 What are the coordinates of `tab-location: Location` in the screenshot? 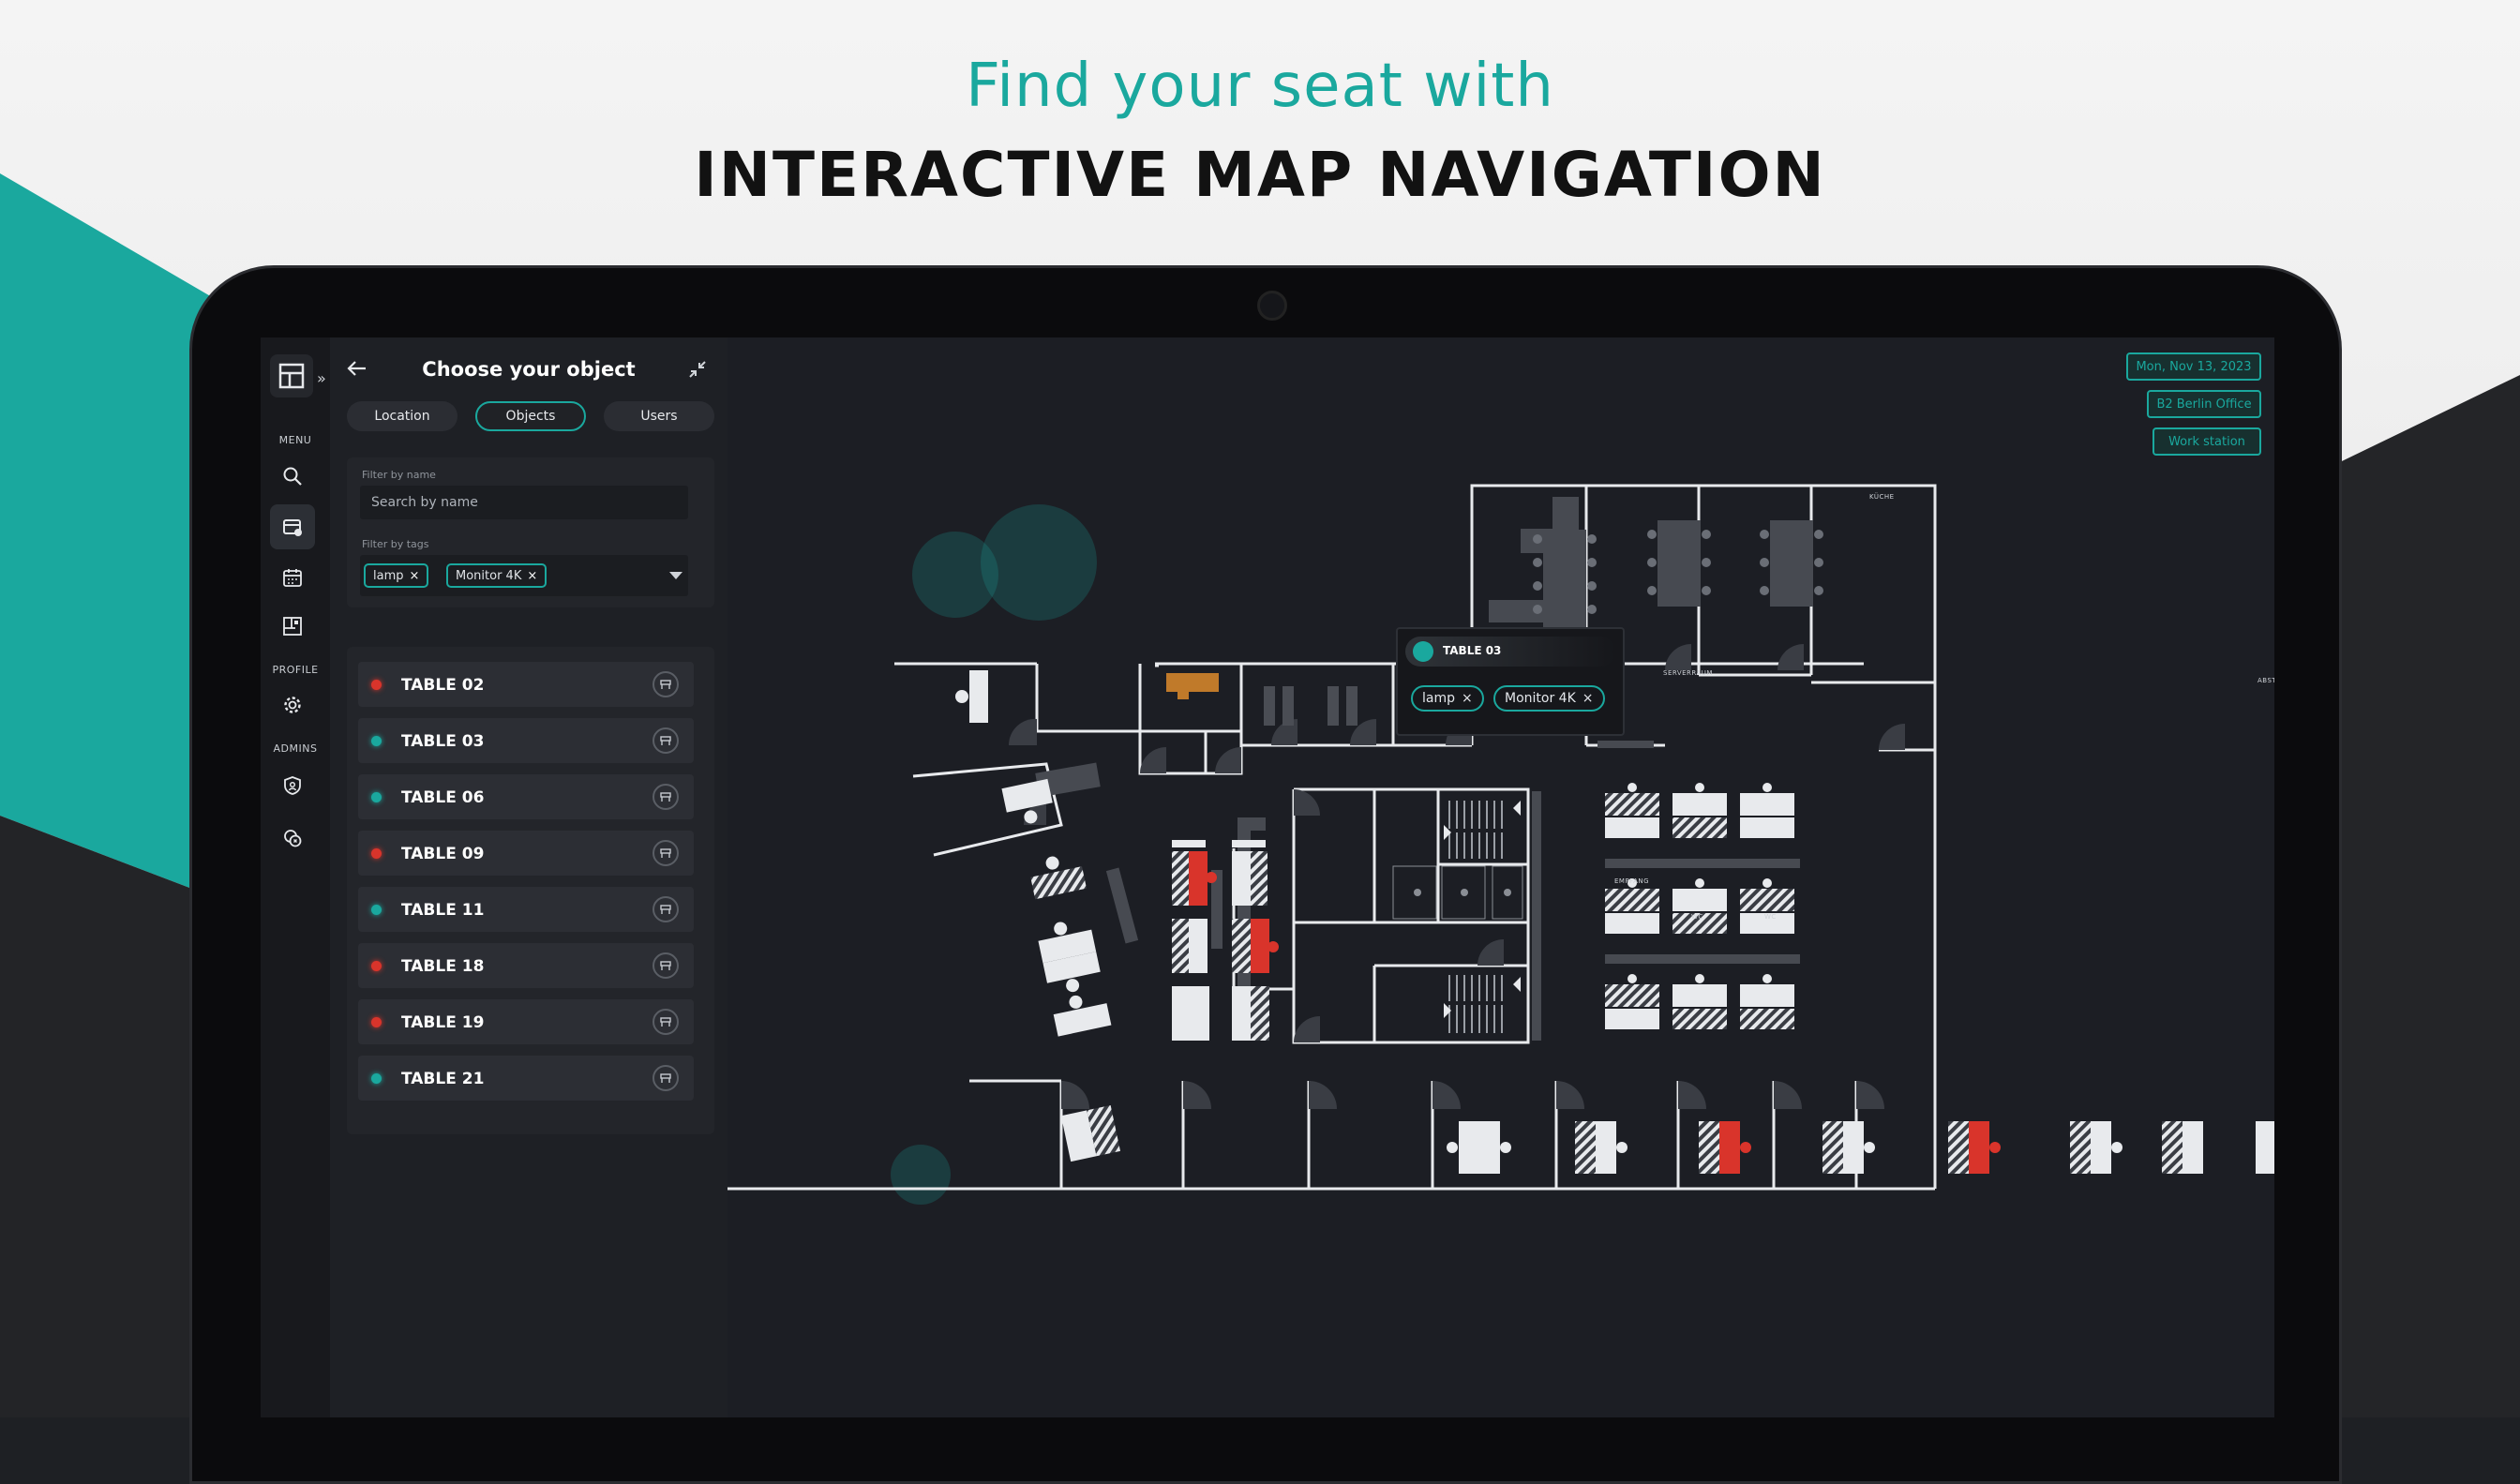 It's located at (402, 416).